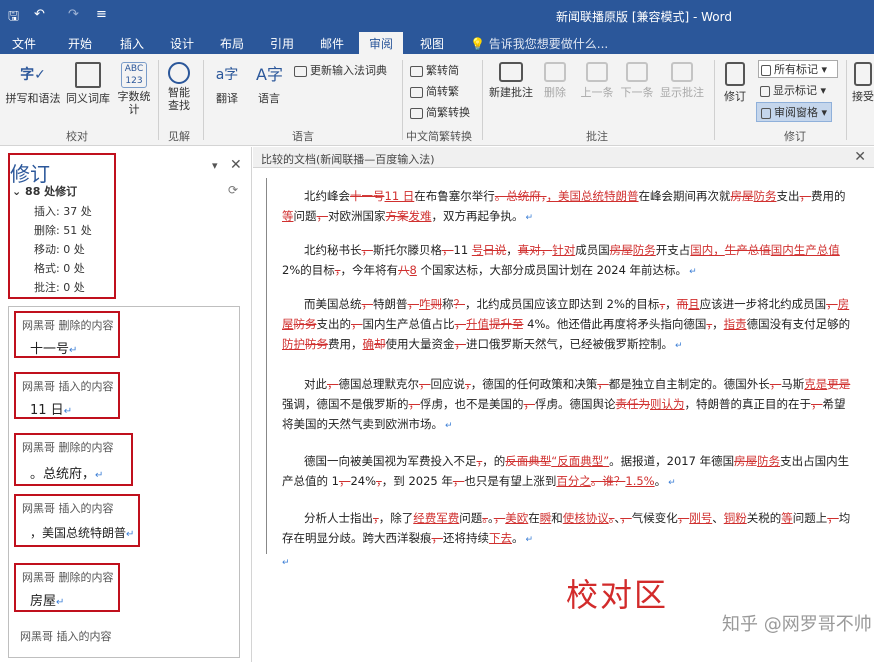  I want to click on revision-card-header: 网黑哥 删除的内容, so click(68, 577).